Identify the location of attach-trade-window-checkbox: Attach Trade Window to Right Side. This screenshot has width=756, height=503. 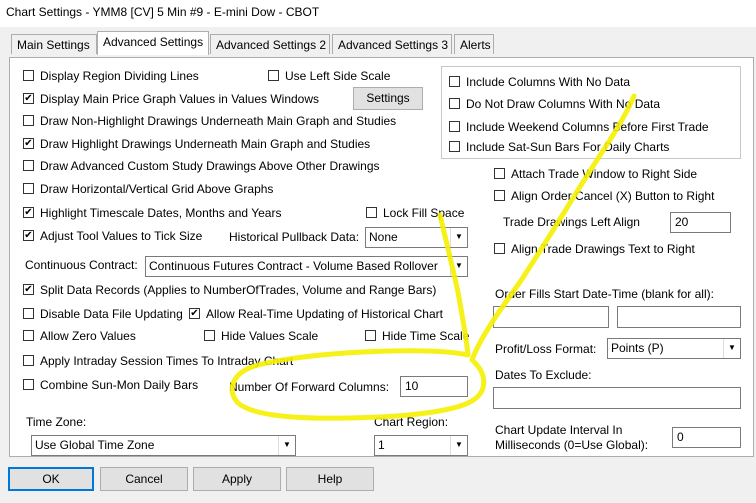
(595, 174).